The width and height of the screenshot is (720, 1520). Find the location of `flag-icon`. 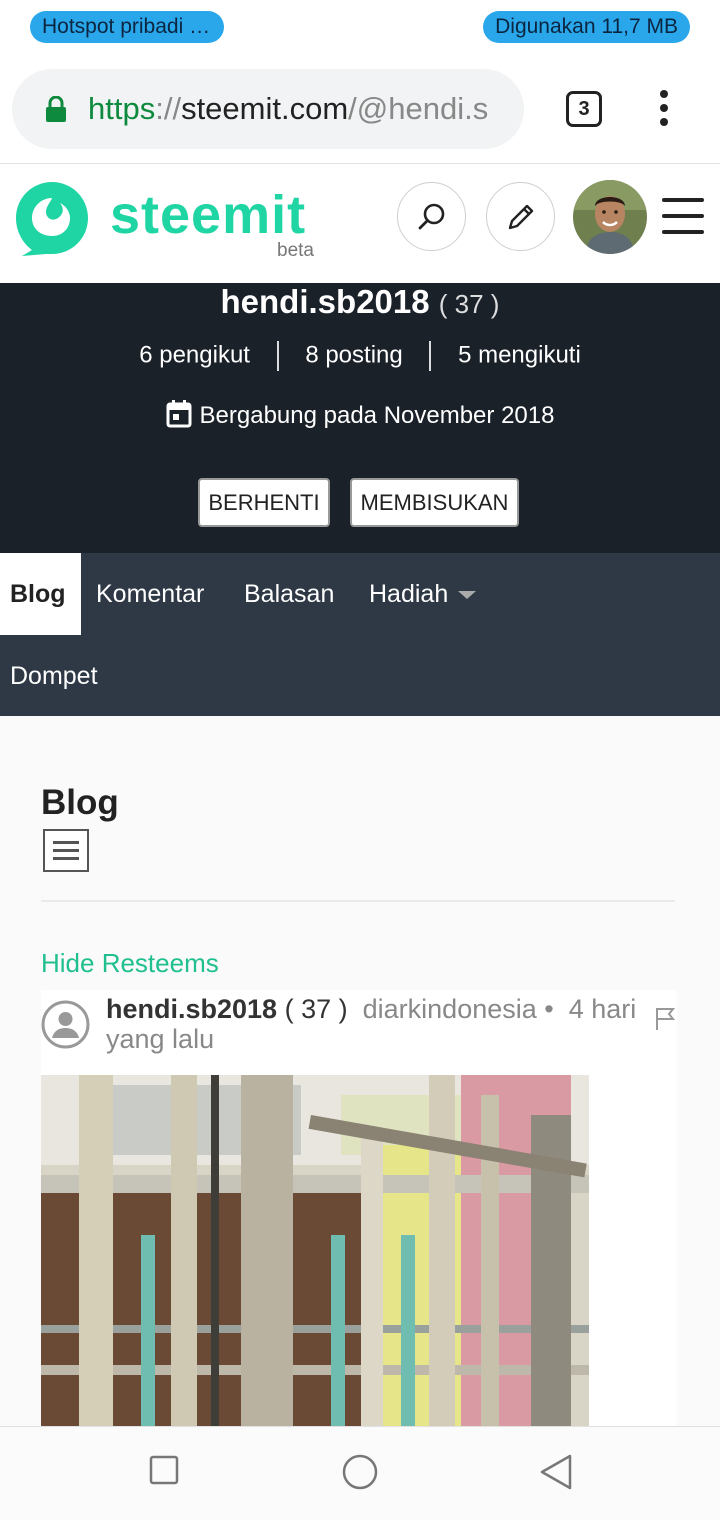

flag-icon is located at coordinates (665, 1018).